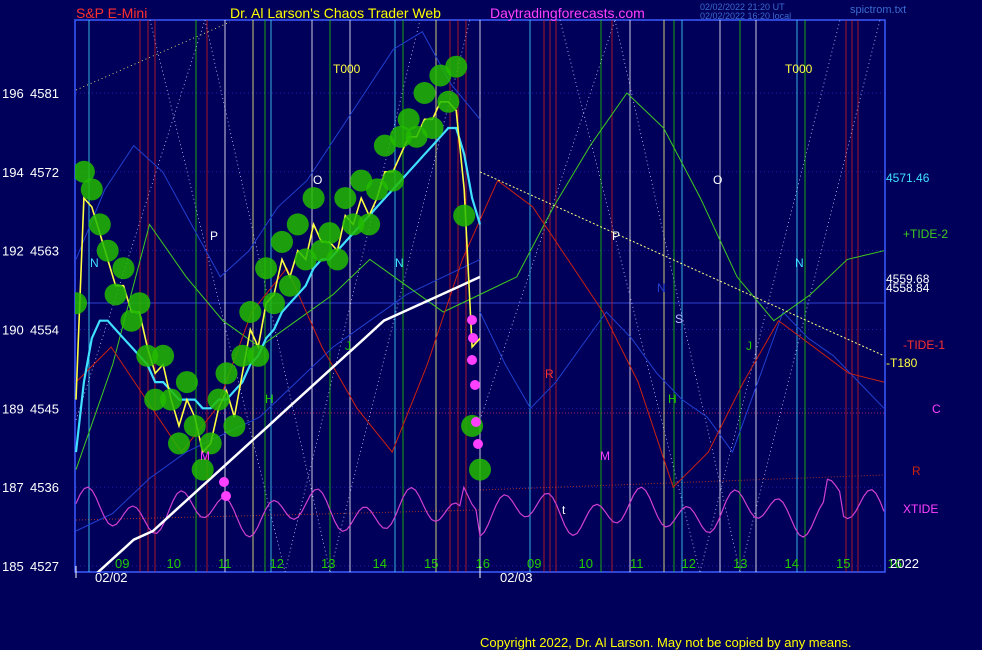  What do you see at coordinates (112, 13) in the screenshot?
I see `symbol-title: S&P E-Mini` at bounding box center [112, 13].